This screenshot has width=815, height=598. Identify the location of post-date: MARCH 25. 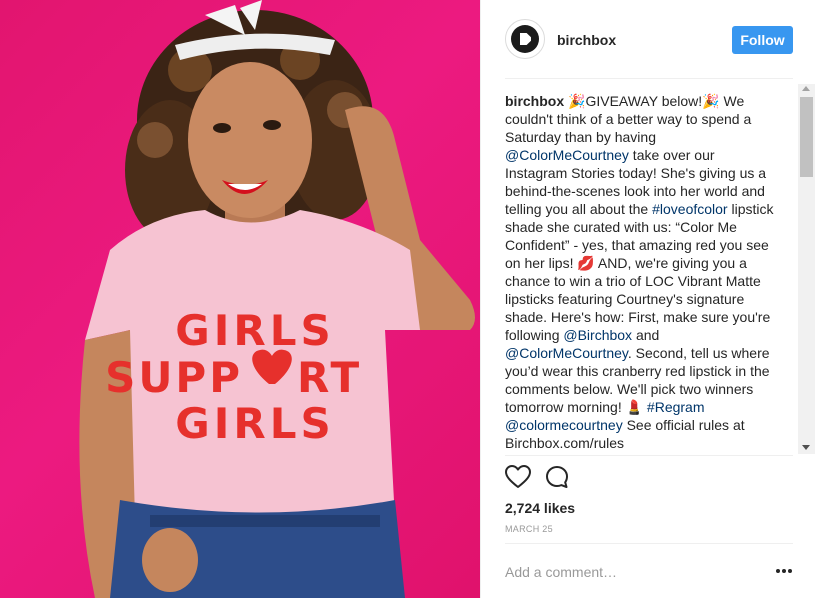
(529, 529).